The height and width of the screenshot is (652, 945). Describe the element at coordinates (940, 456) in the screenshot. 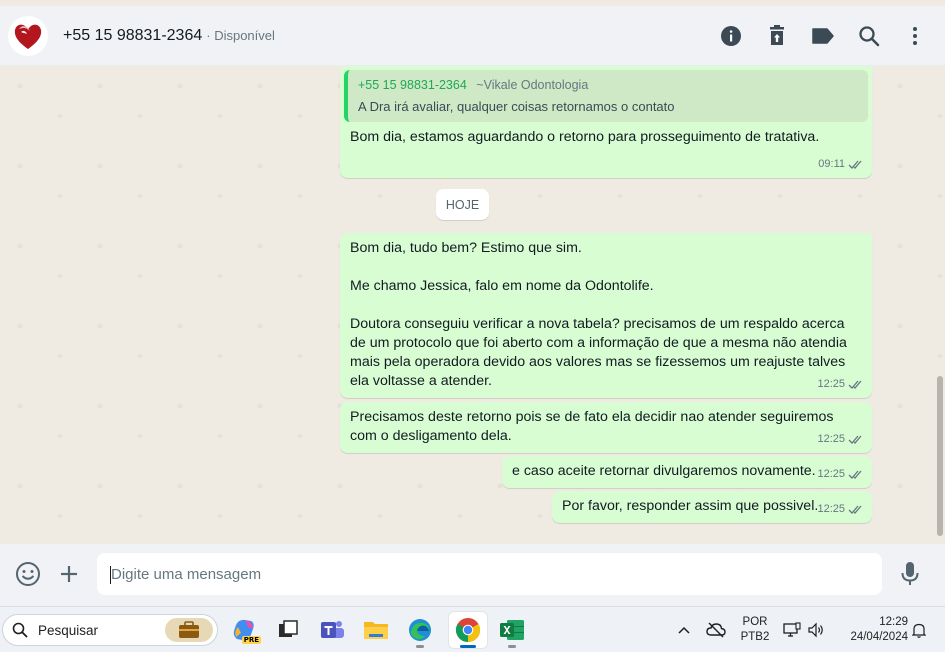

I see `chat-scrollbar` at that location.